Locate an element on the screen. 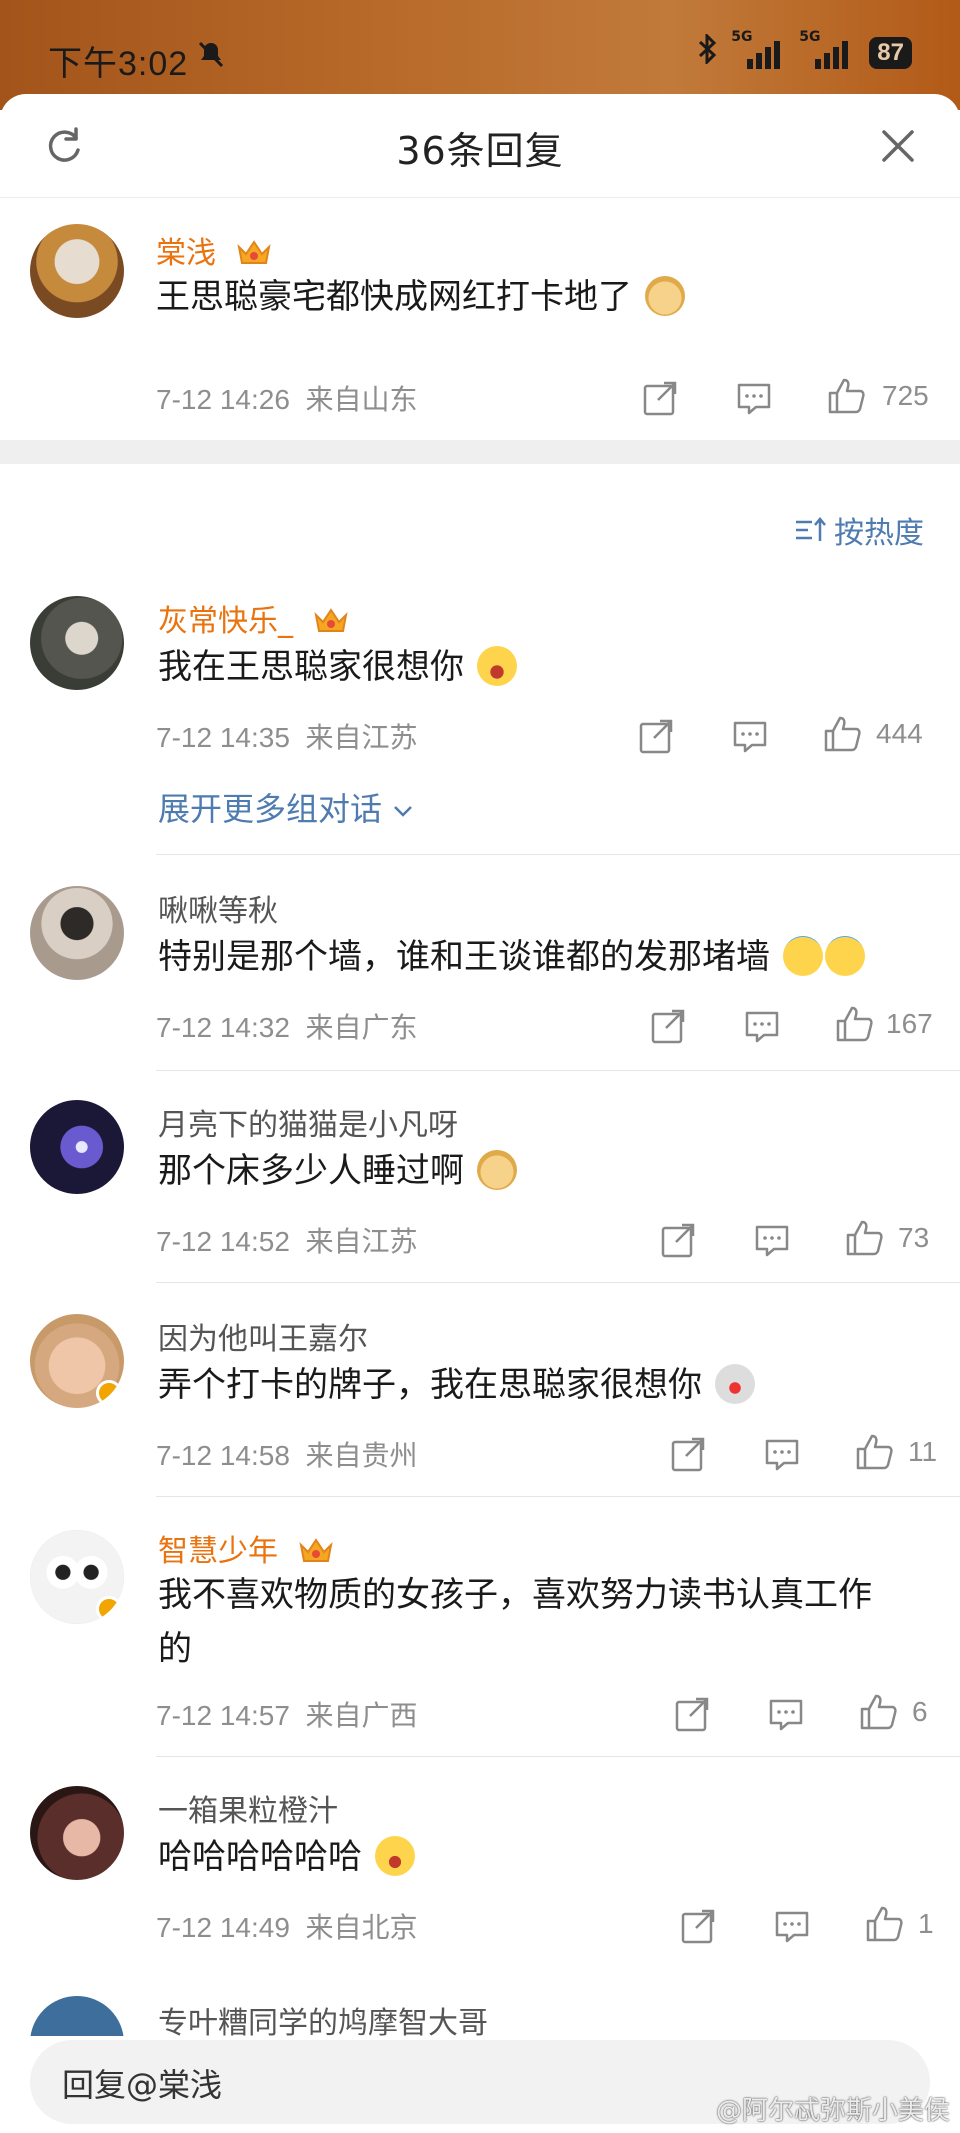 Image resolution: width=960 pixels, height=2133 pixels. status-time: 下午3:02 is located at coordinates (118, 64).